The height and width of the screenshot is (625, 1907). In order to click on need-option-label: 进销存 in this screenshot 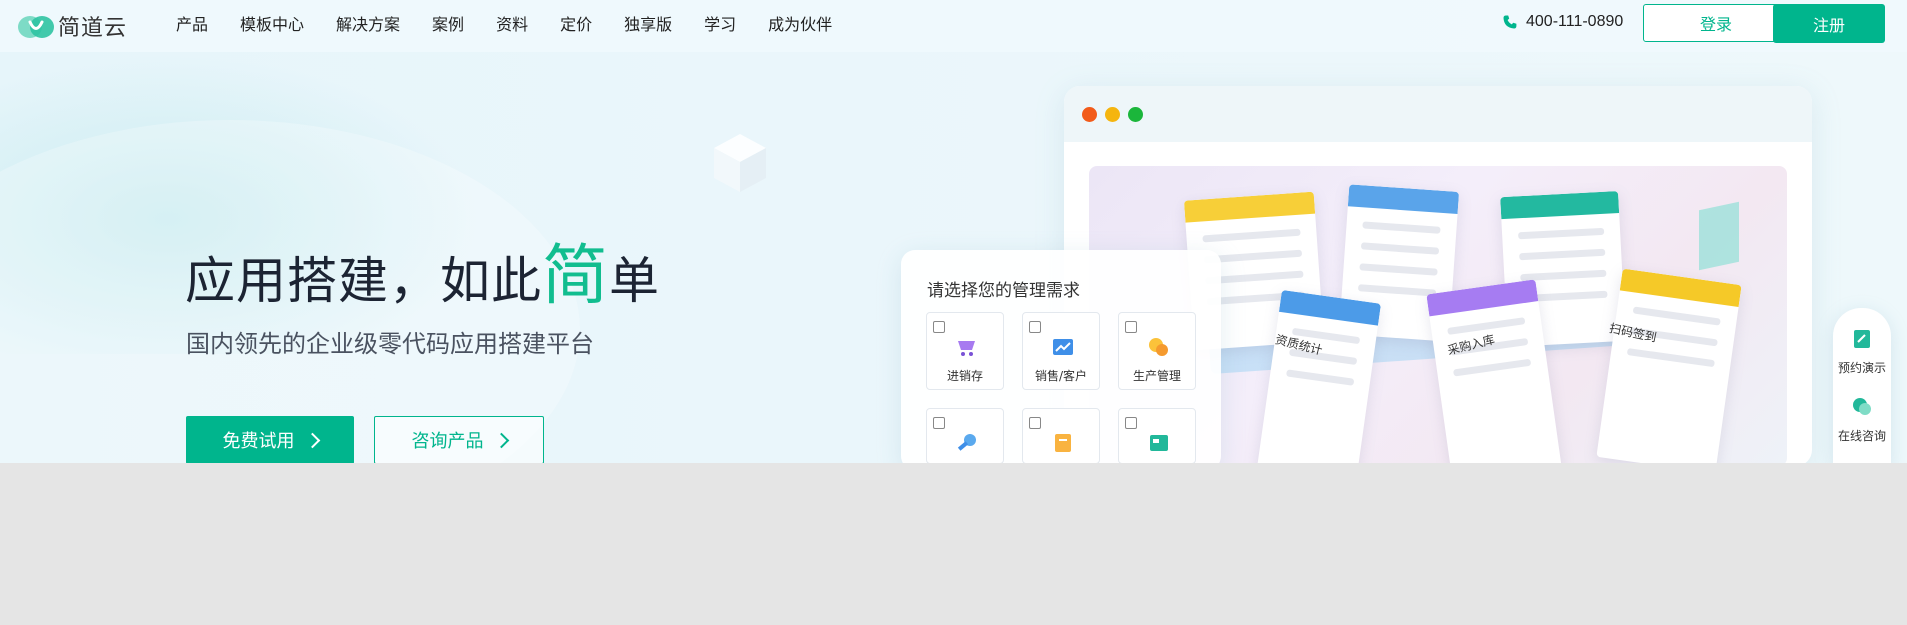, I will do `click(964, 376)`.